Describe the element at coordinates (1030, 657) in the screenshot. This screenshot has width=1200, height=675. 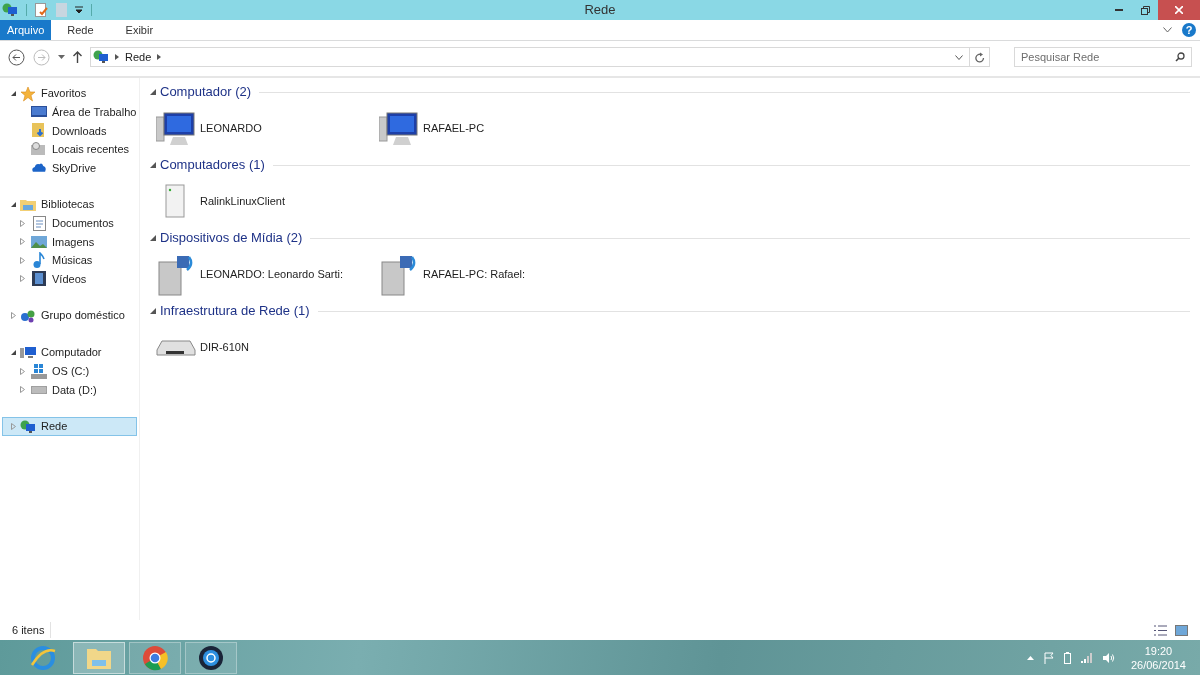
I see `show-hidden-icons-icon` at that location.